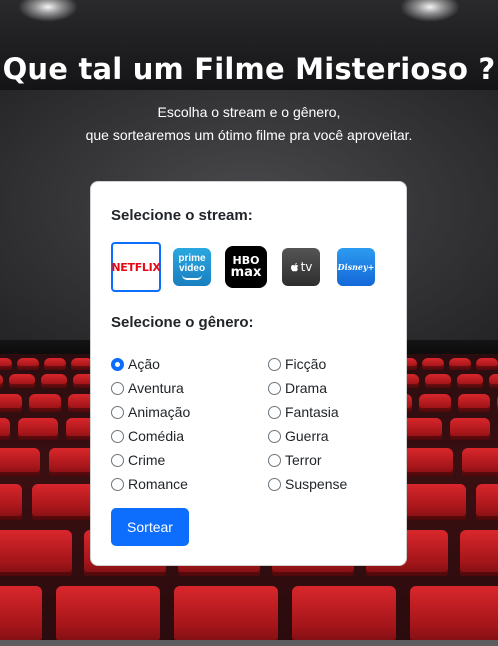 The height and width of the screenshot is (646, 498). I want to click on genre-option-animacao: Animação, so click(150, 412).